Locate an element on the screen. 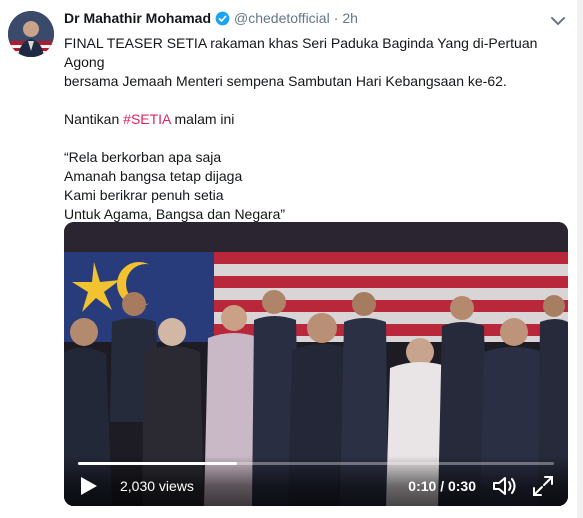 The image size is (583, 518). tweet-text-line: Nantikan #SETIA malam ini is located at coordinates (314, 119).